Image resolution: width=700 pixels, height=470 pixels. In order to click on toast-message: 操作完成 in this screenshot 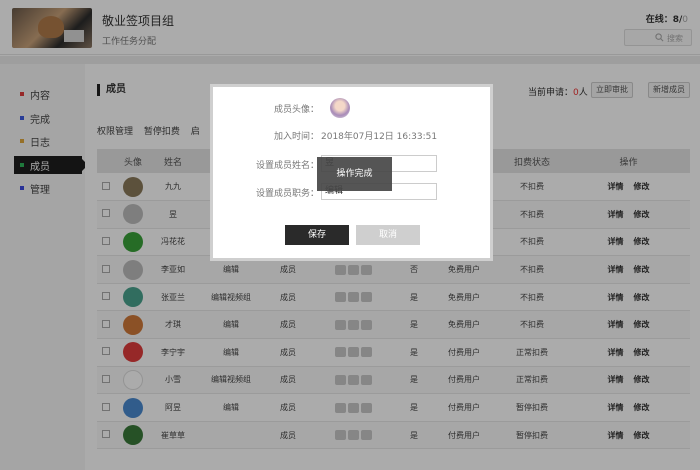, I will do `click(354, 174)`.